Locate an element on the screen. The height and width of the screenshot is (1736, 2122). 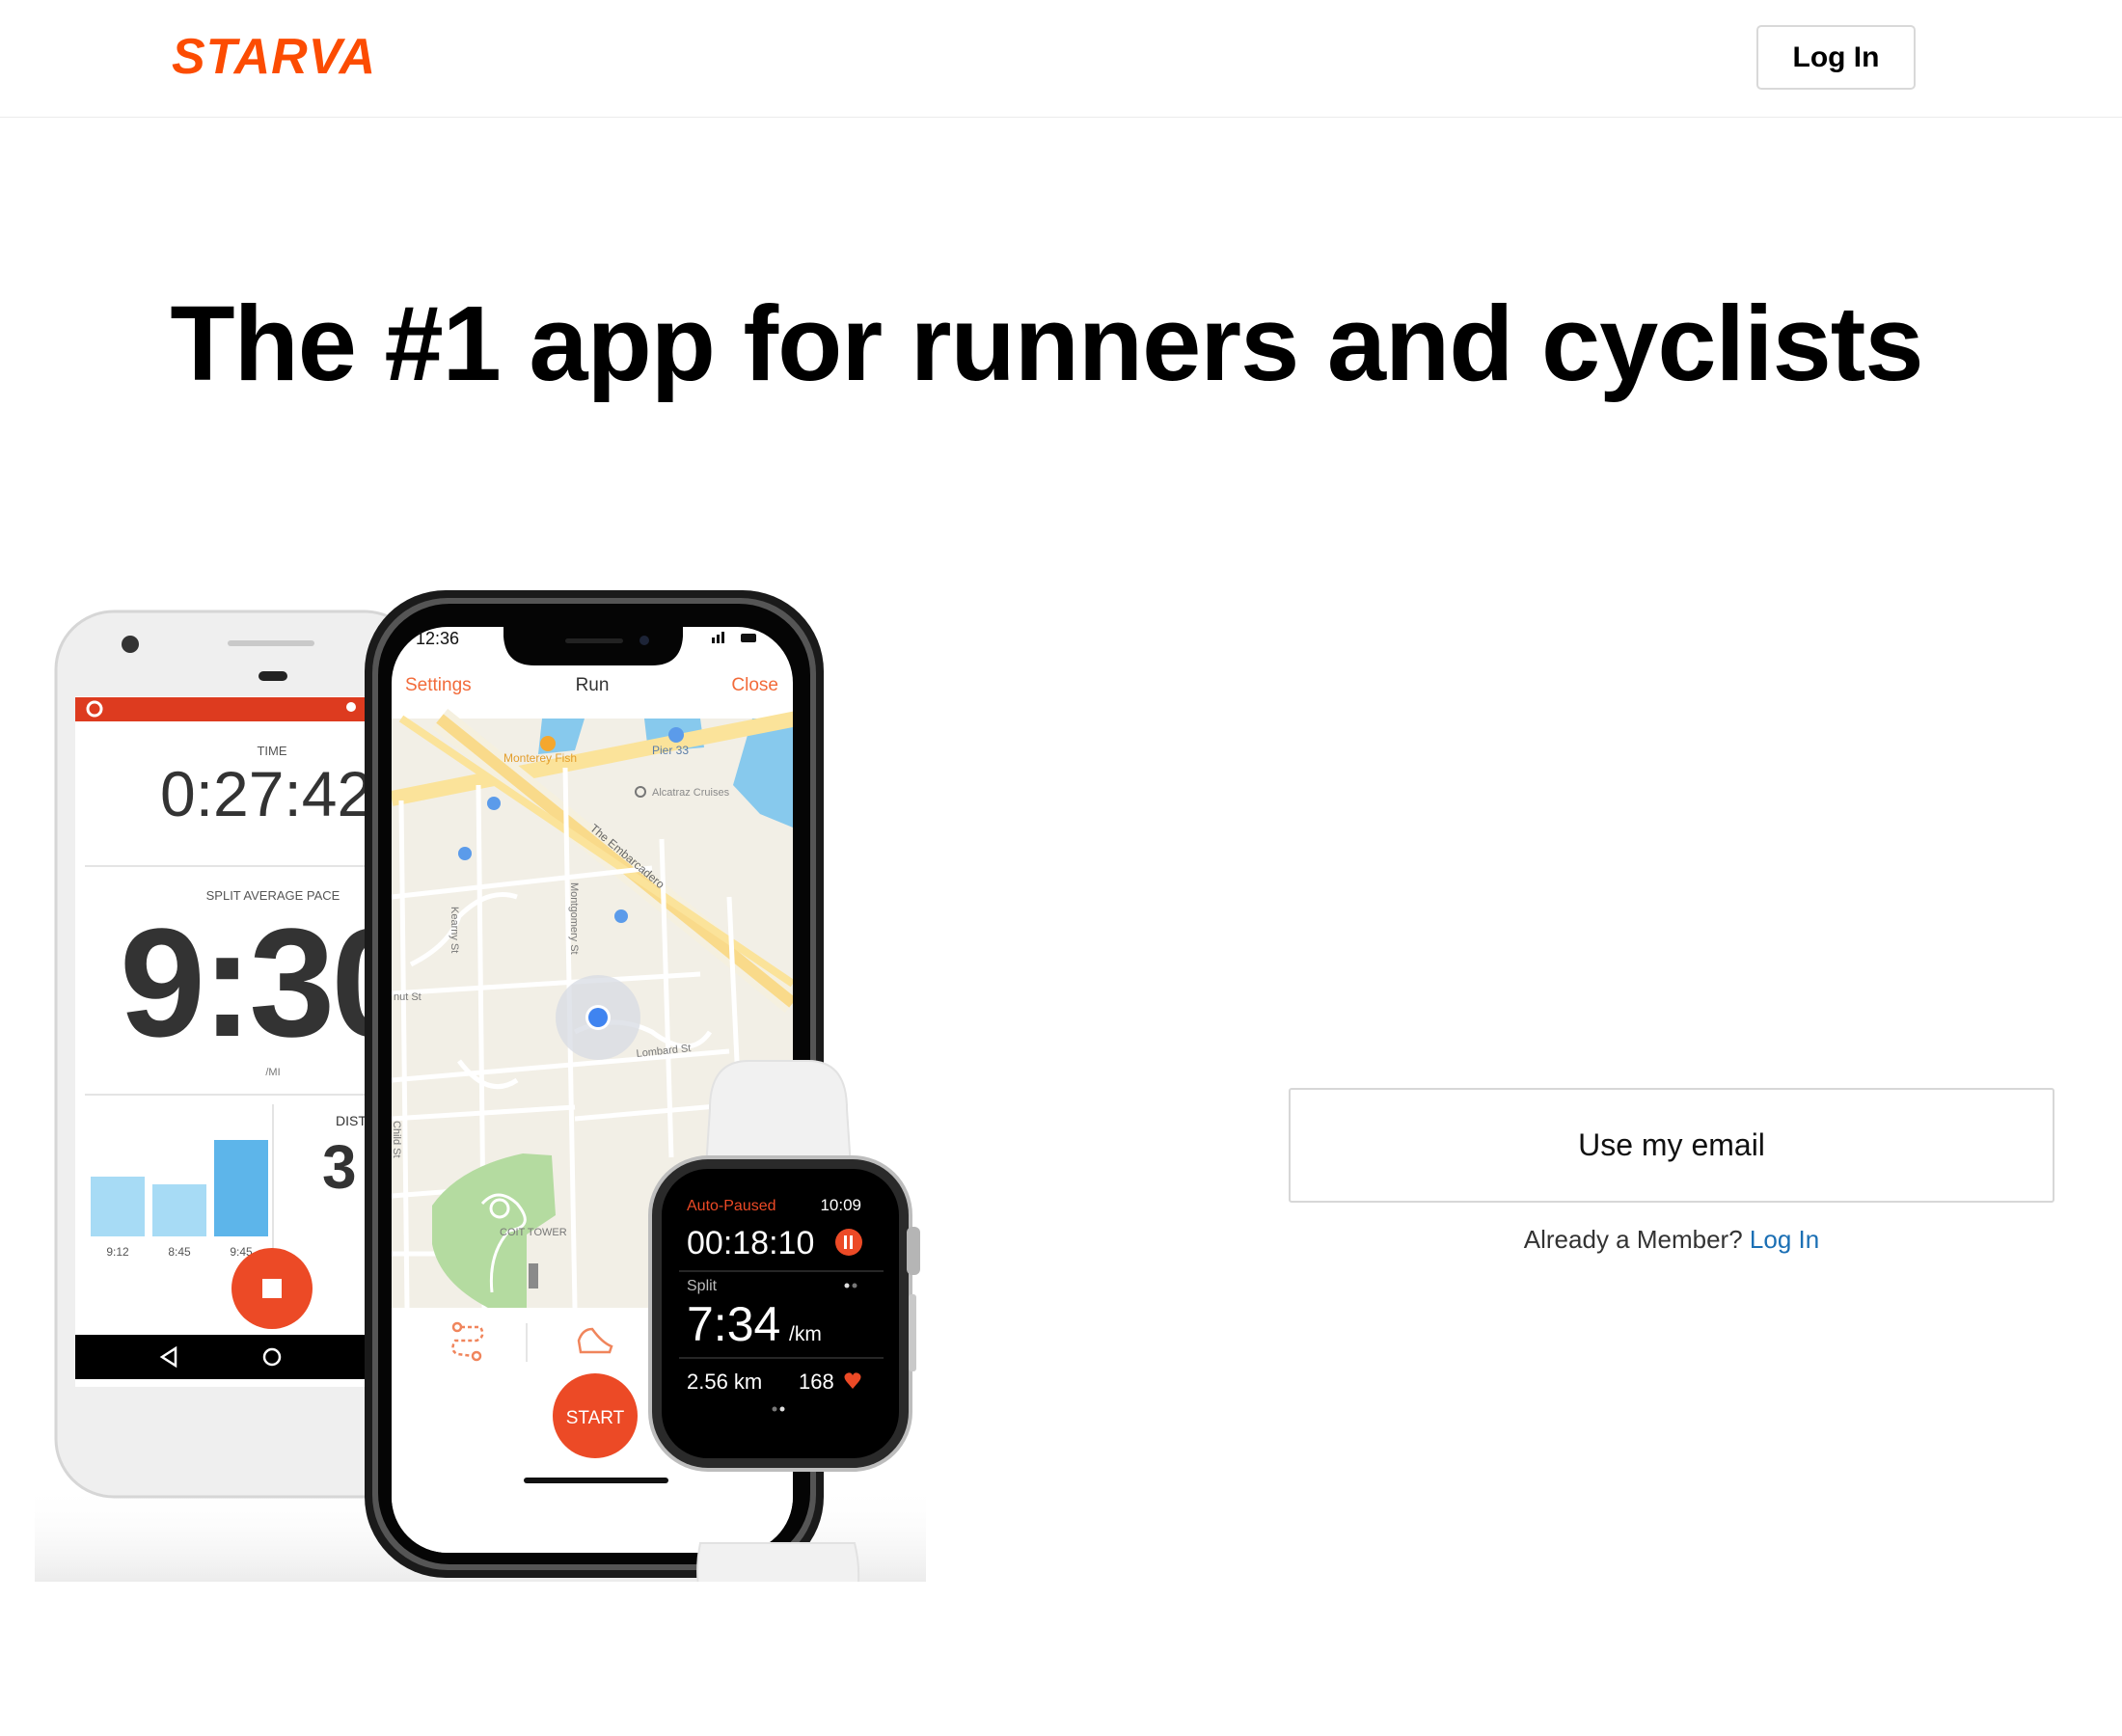
distance-label: DIST is located at coordinates (352, 1120).